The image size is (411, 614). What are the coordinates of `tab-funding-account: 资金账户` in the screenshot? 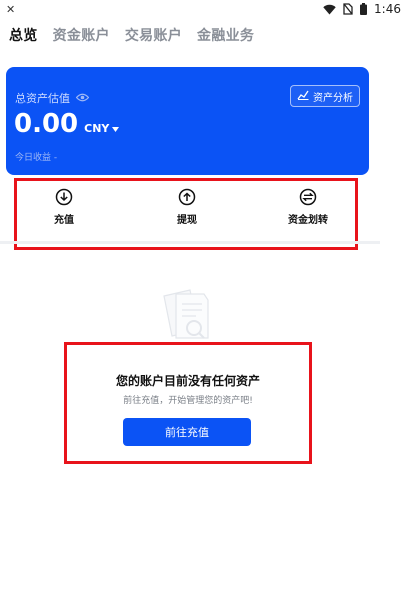 It's located at (81, 35).